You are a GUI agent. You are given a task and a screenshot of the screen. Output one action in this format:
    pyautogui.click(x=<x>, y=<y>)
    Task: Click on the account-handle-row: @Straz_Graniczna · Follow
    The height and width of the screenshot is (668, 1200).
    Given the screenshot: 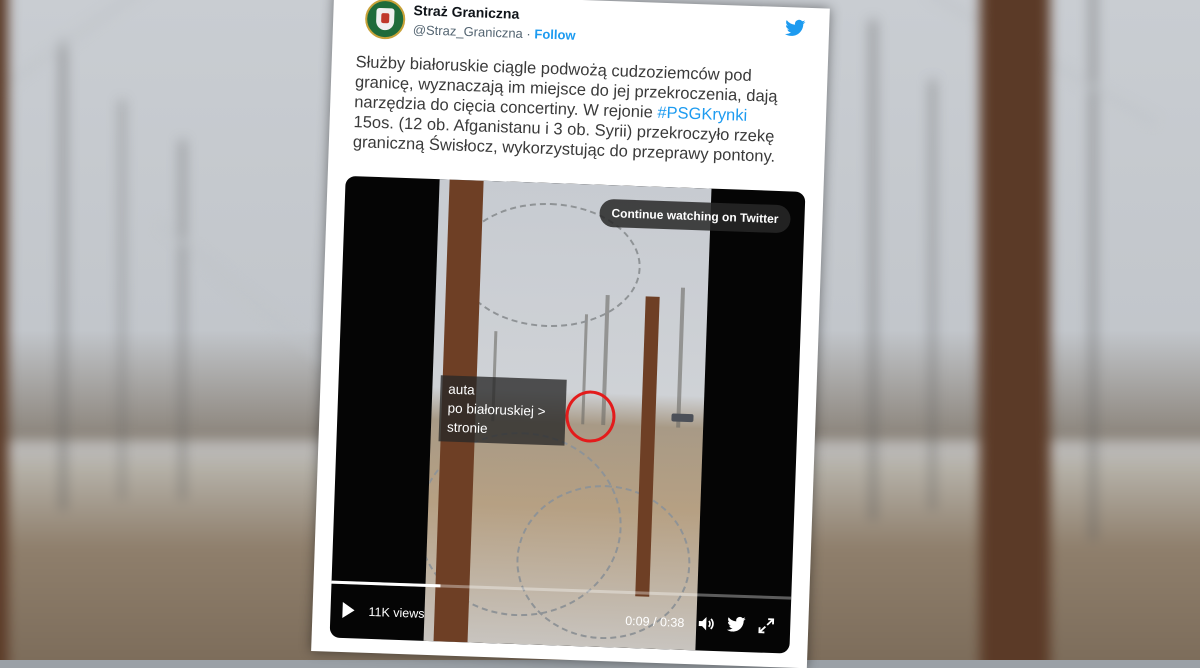 What is the action you would take?
    pyautogui.click(x=494, y=32)
    